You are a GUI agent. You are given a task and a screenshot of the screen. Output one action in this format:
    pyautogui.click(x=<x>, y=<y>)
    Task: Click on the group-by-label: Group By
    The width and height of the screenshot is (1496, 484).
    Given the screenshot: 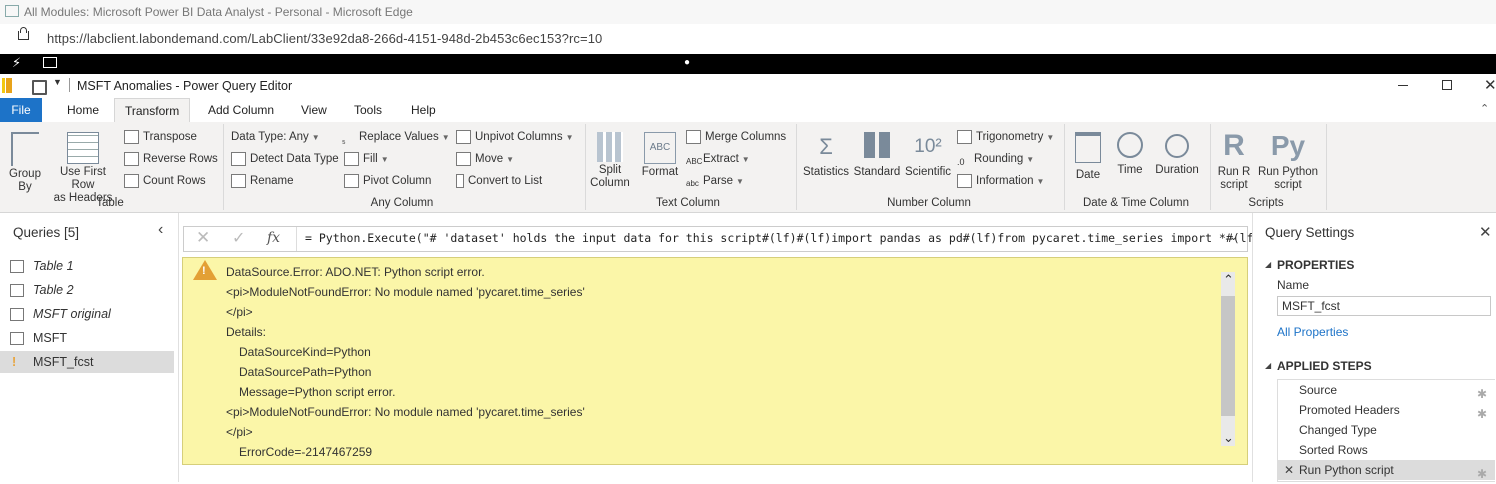 What is the action you would take?
    pyautogui.click(x=25, y=180)
    